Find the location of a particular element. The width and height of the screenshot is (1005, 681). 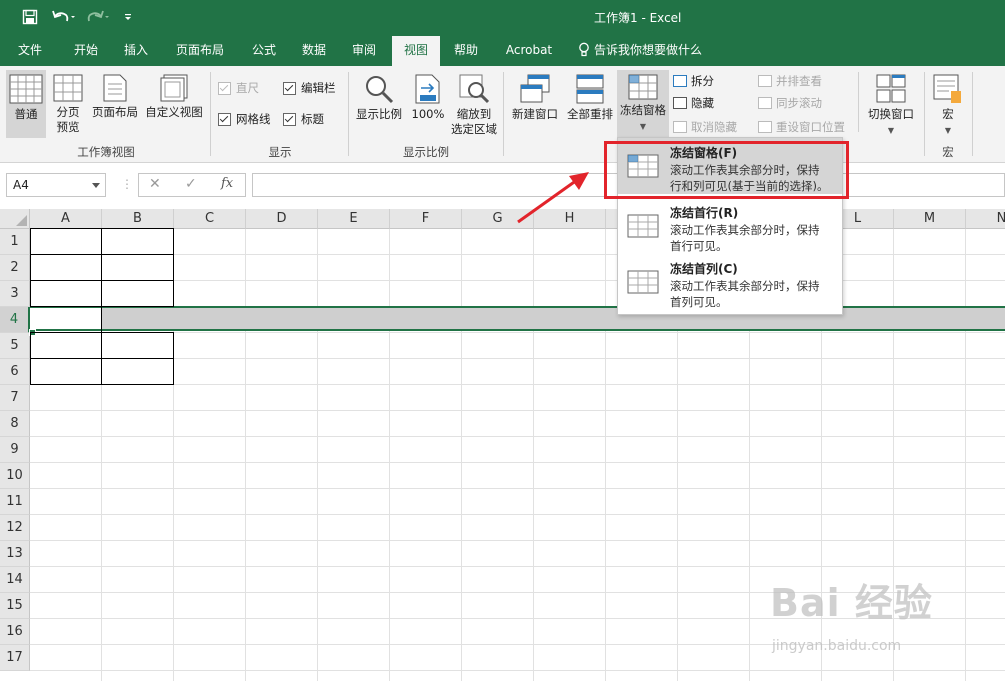

headings-checkbox: 标题 is located at coordinates (303, 119).